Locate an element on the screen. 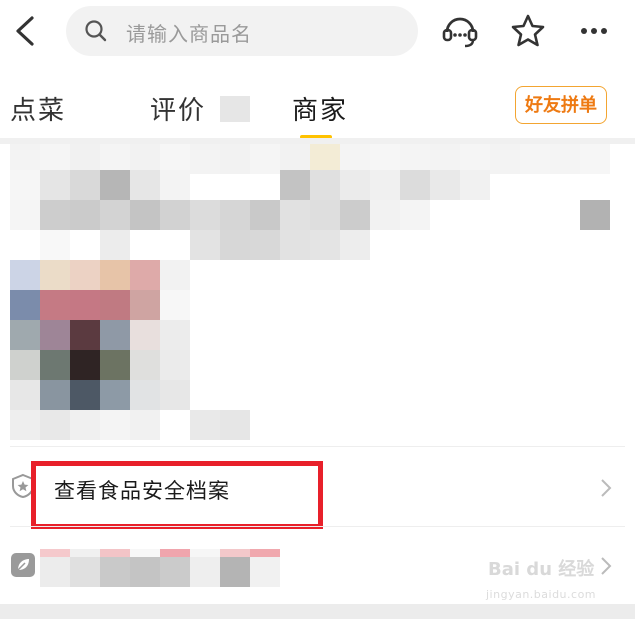 The width and height of the screenshot is (635, 619). tab-reviews: 评价 is located at coordinates (178, 108).